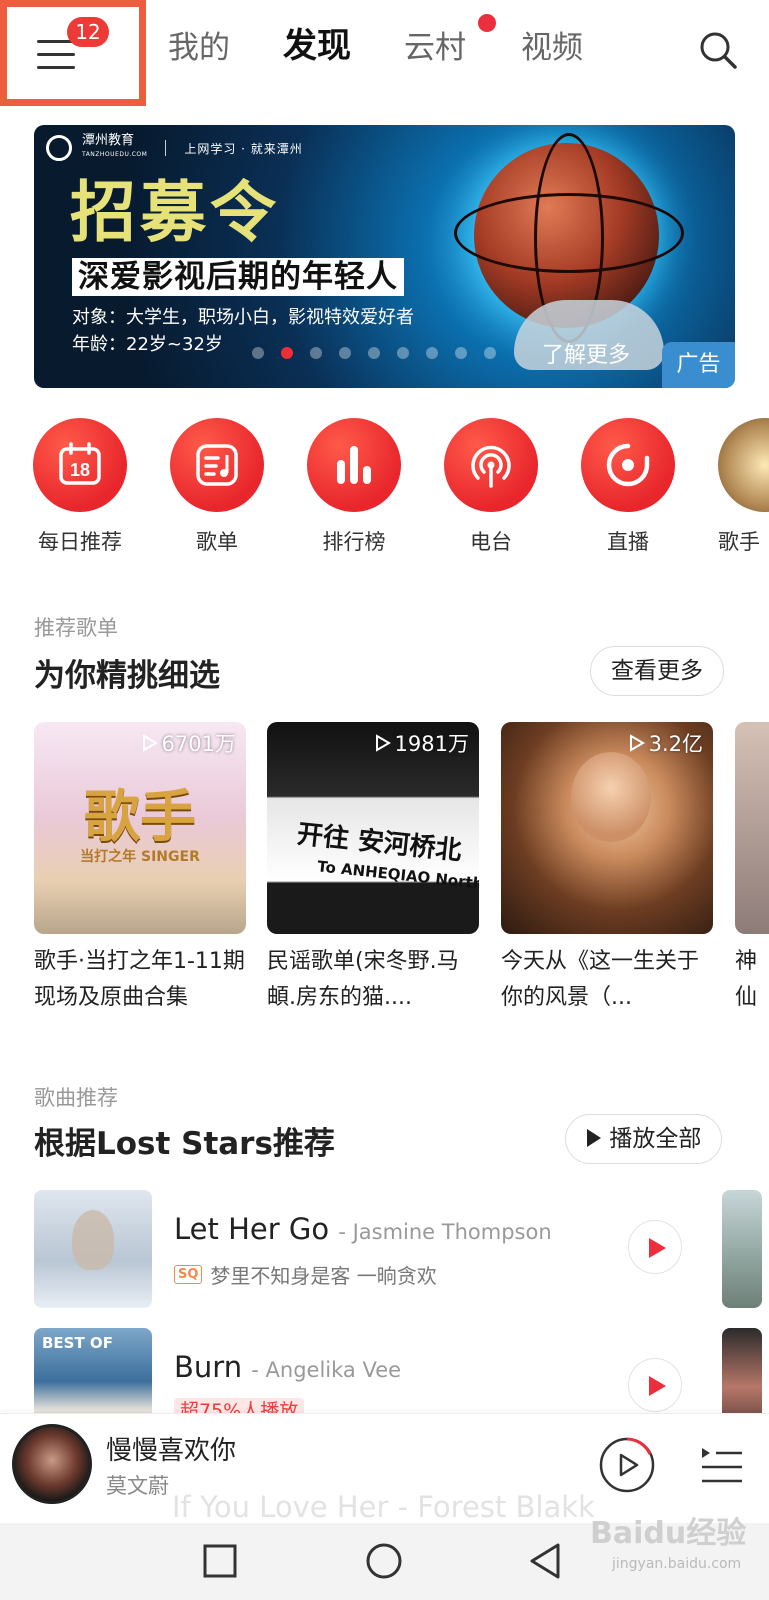 Image resolution: width=769 pixels, height=1600 pixels. Describe the element at coordinates (698, 365) in the screenshot. I see `ad-label: 广告` at that location.